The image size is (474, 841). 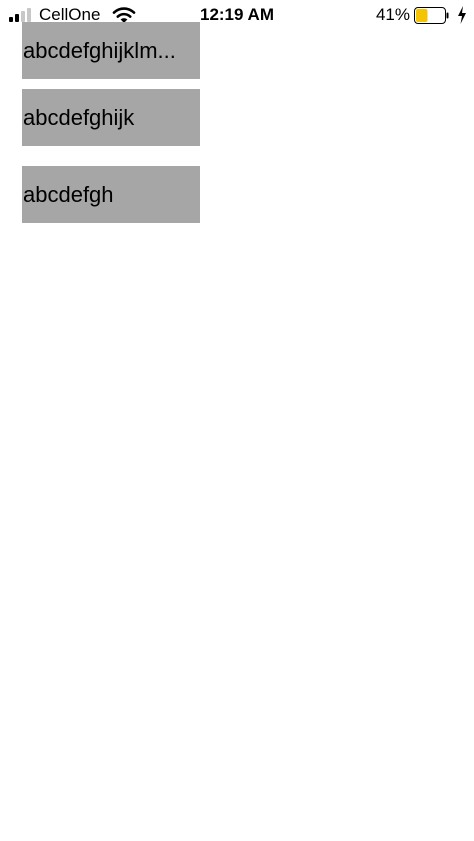 What do you see at coordinates (392, 14) in the screenshot?
I see `battery-percentage: 41%` at bounding box center [392, 14].